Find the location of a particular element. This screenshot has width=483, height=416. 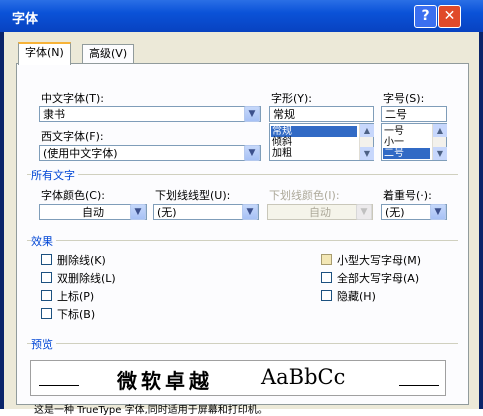

cn-font-value: 隶书 is located at coordinates (54, 114).